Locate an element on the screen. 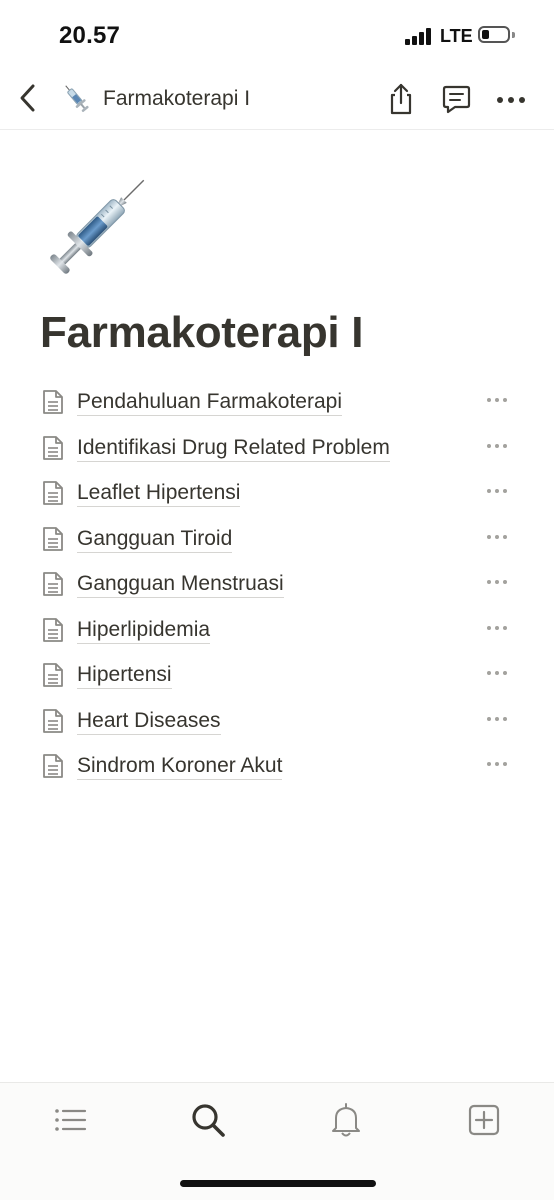 The width and height of the screenshot is (554, 1200). bell-icon is located at coordinates (346, 1120).